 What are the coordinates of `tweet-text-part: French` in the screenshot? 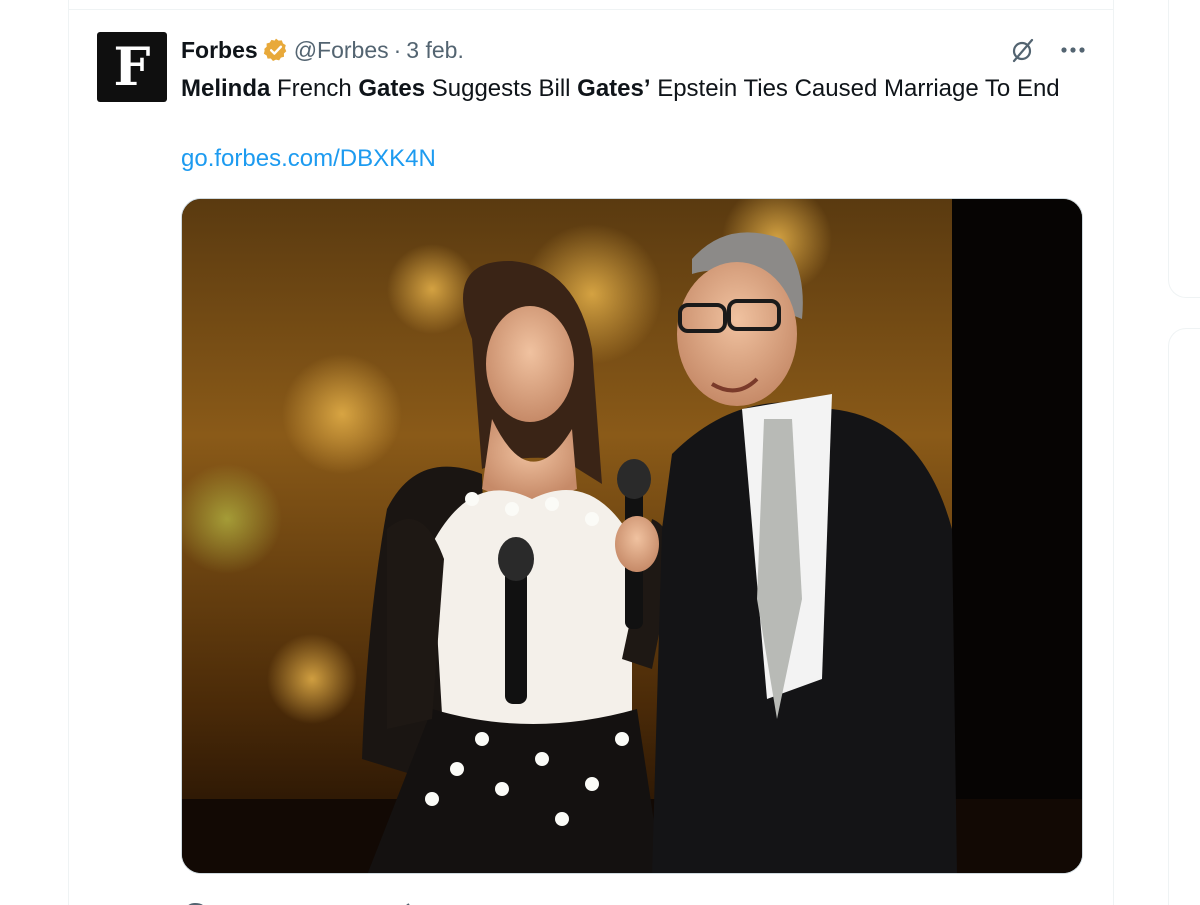 It's located at (314, 88).